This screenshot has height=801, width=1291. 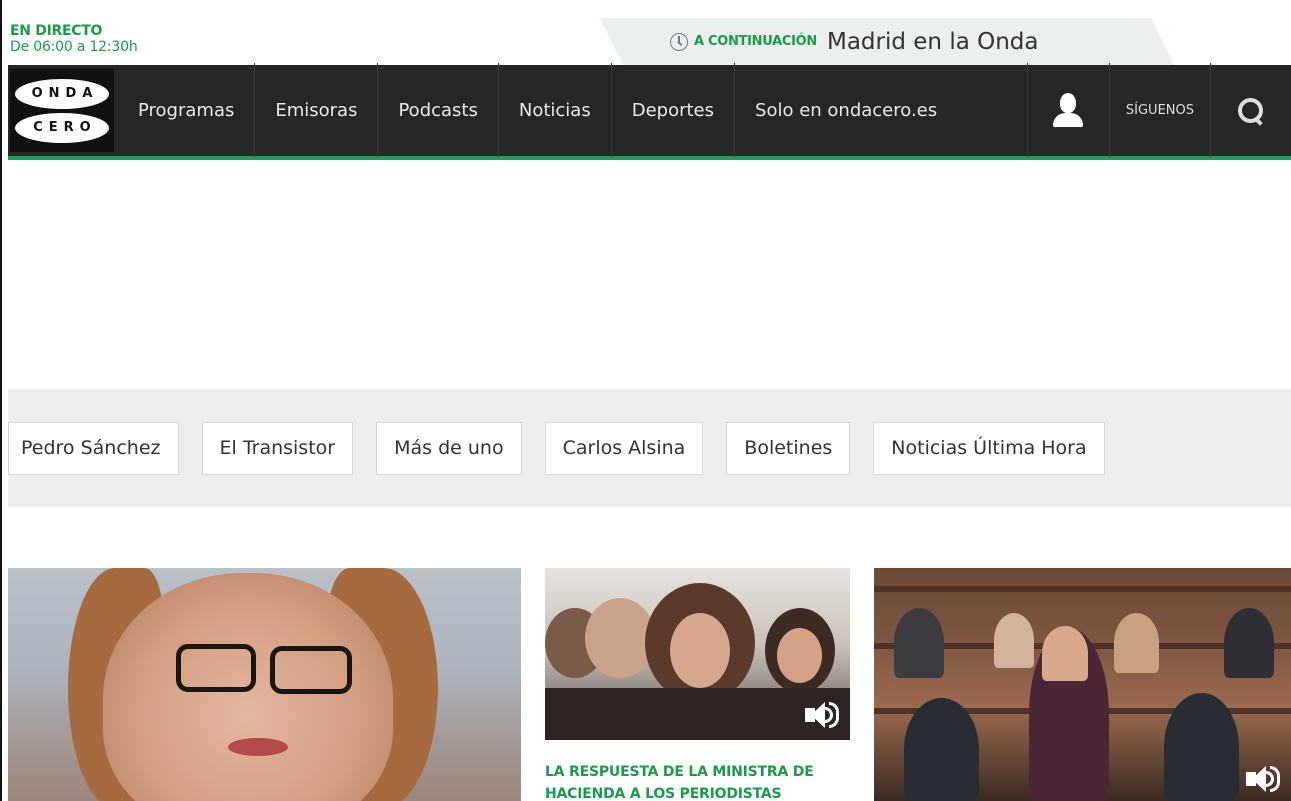 What do you see at coordinates (624, 448) in the screenshot?
I see `tag-carlos-alsina: Carlos Alsina` at bounding box center [624, 448].